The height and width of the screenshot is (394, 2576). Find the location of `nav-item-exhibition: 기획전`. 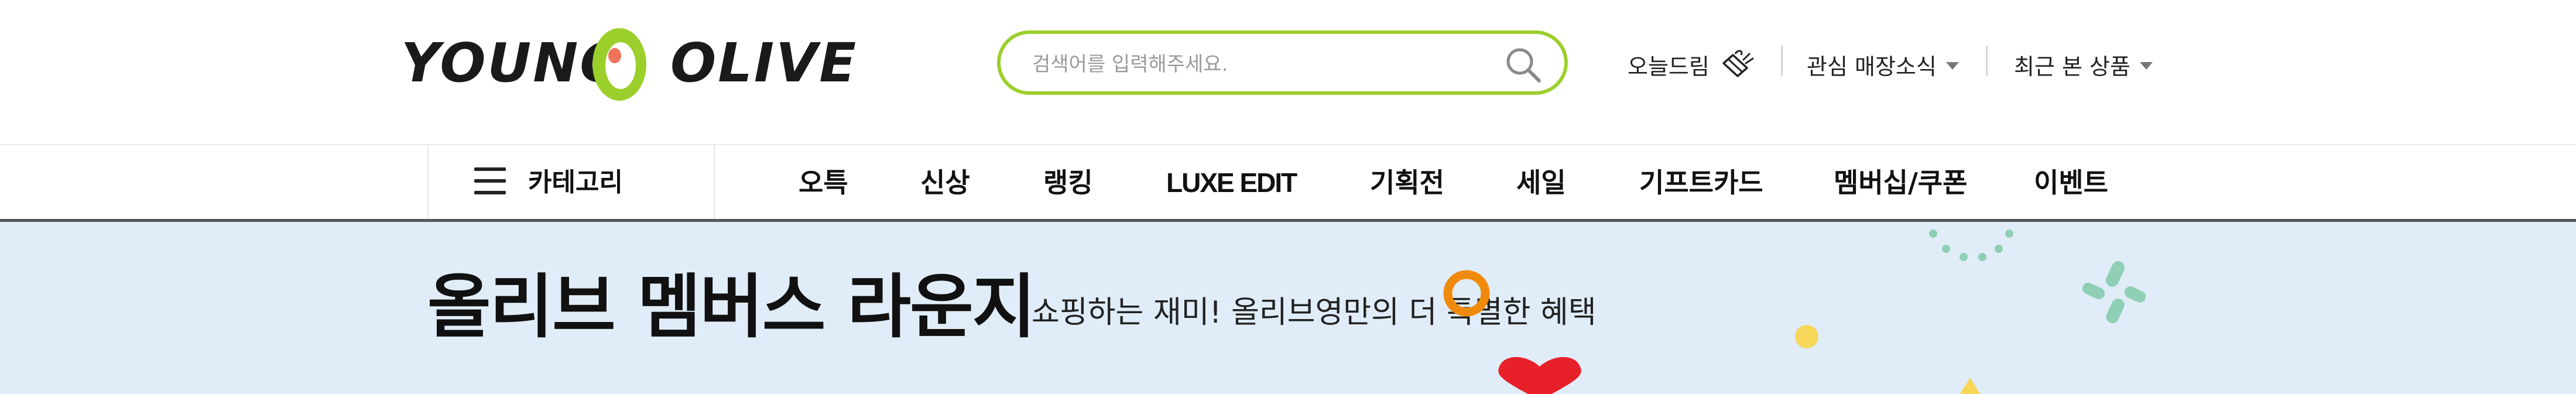

nav-item-exhibition: 기획전 is located at coordinates (1407, 182).